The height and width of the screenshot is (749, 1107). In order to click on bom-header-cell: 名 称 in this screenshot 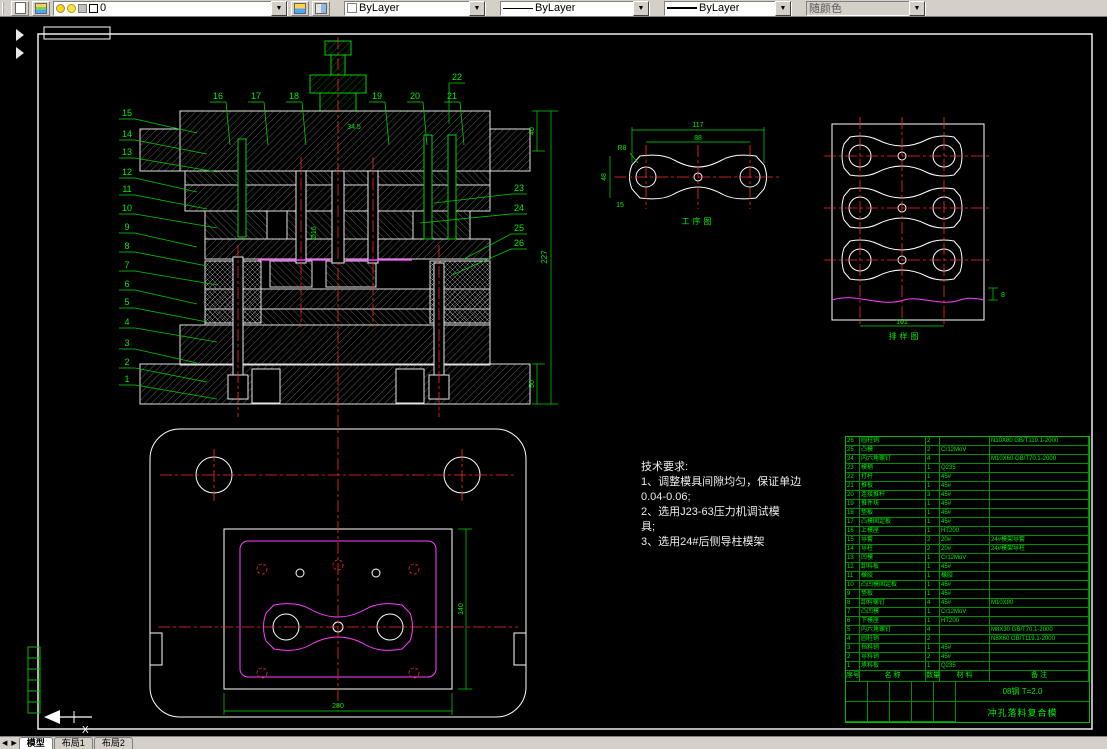, I will do `click(893, 676)`.